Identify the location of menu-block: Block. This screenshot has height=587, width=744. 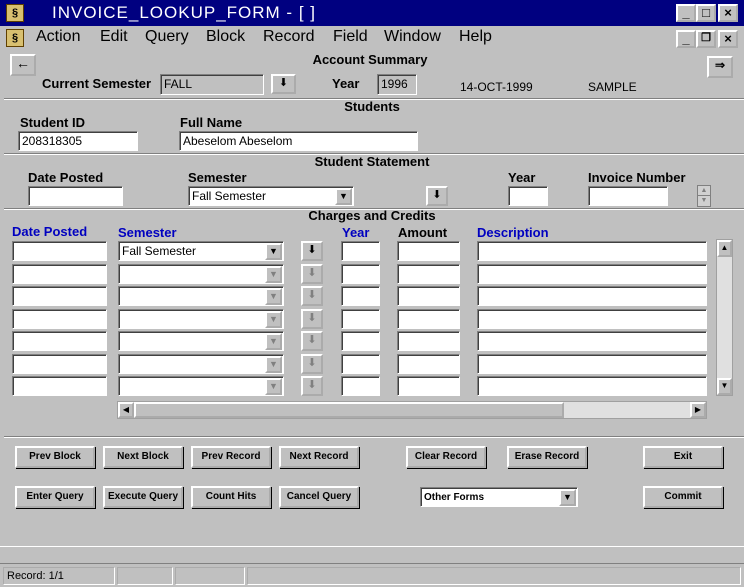
(225, 37).